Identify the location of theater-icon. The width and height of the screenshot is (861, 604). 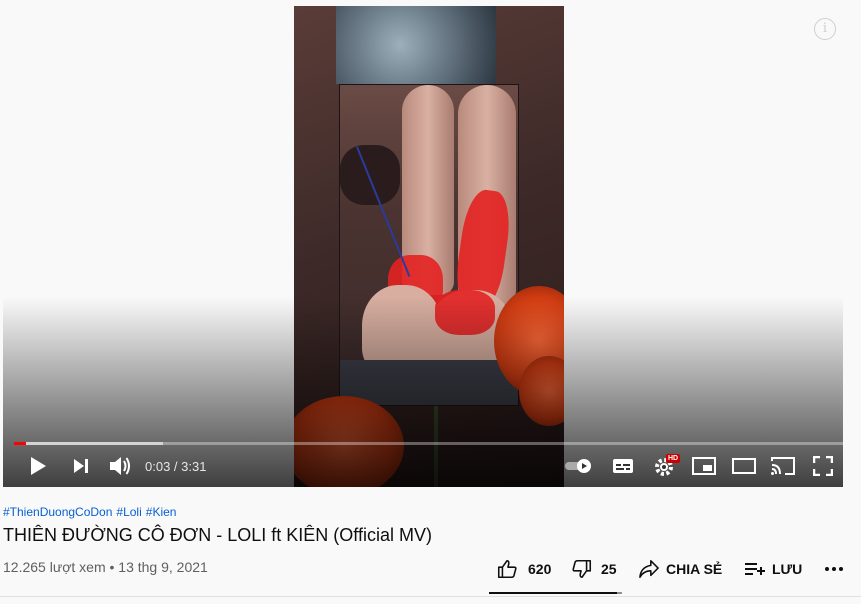
(744, 466).